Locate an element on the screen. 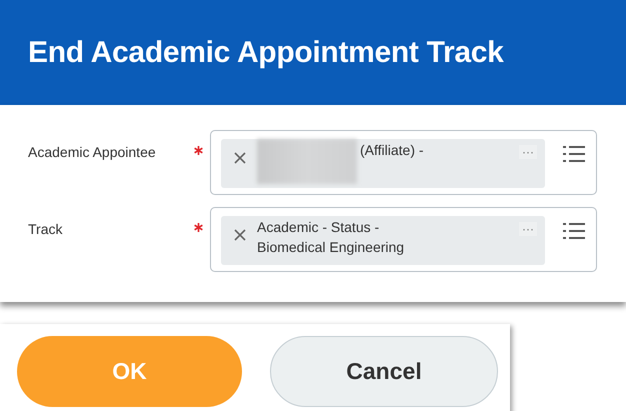 The height and width of the screenshot is (411, 626). field-label: Track is located at coordinates (45, 228).